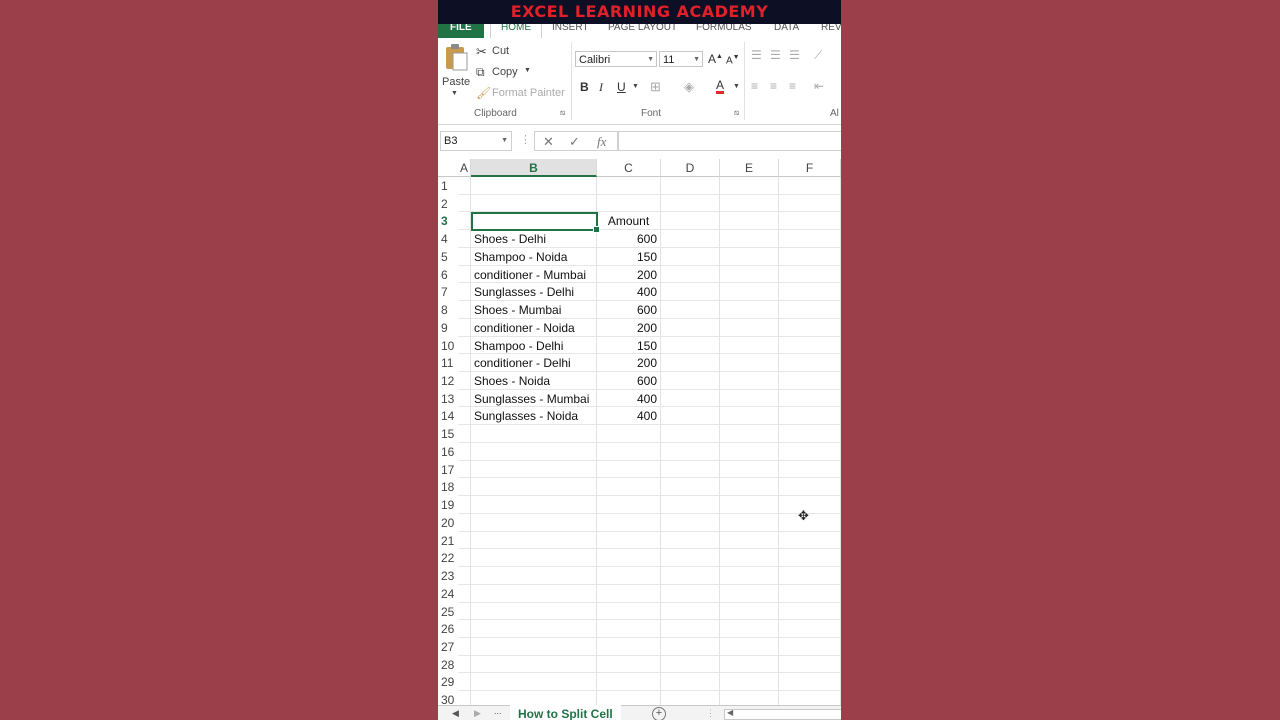  I want to click on font-name-select: Calibri ▼, so click(616, 59).